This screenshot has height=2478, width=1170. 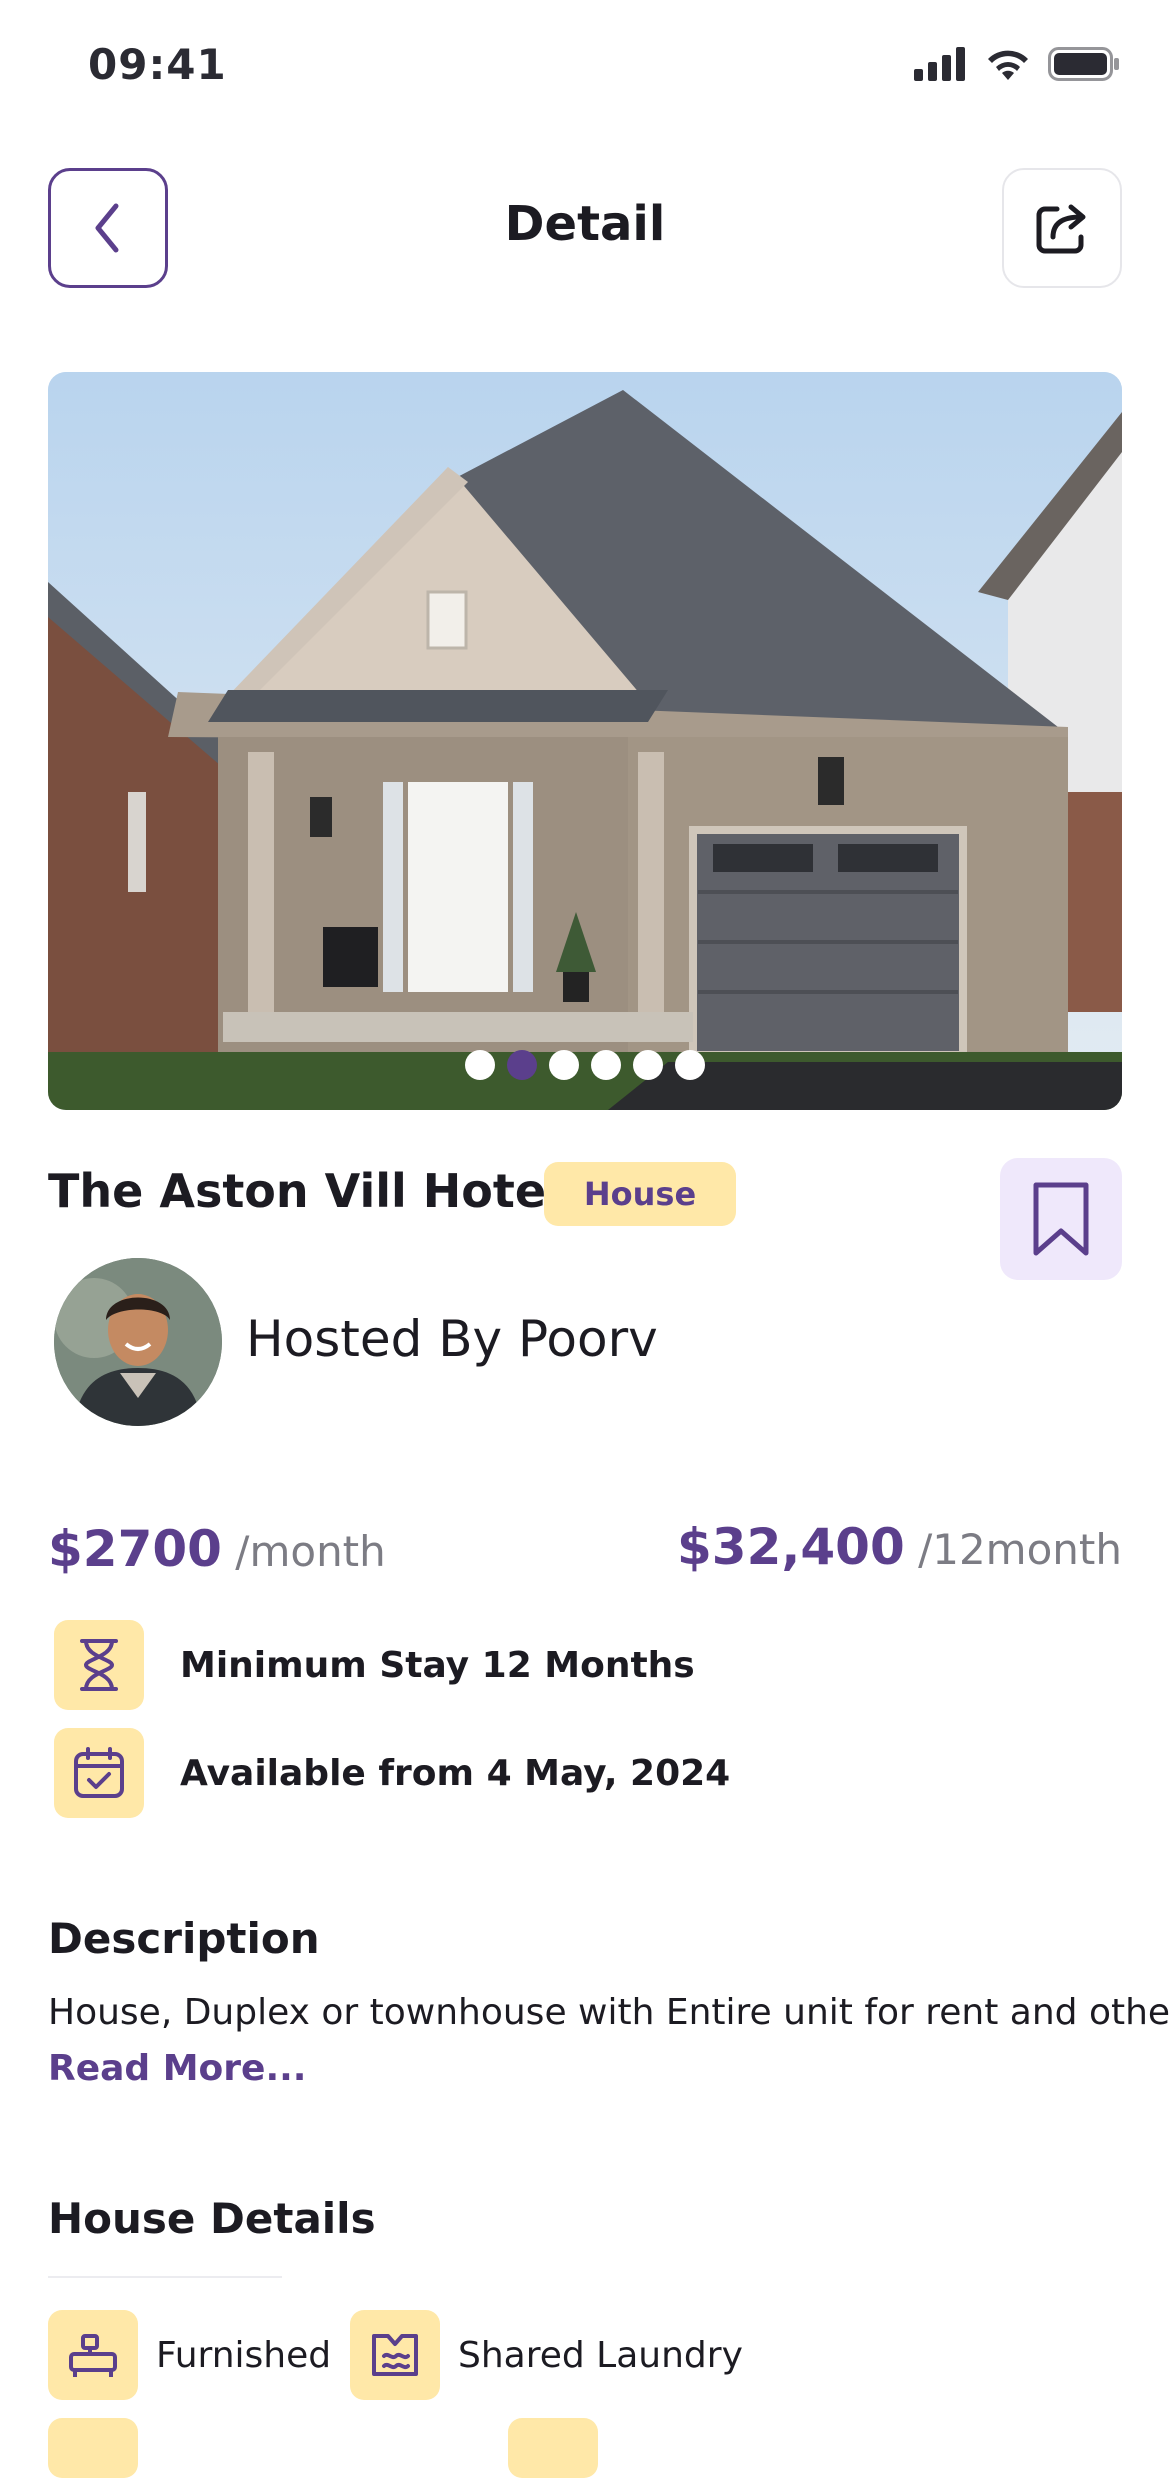 I want to click on listing-title: The Aston Vill Hotel, so click(x=305, y=1191).